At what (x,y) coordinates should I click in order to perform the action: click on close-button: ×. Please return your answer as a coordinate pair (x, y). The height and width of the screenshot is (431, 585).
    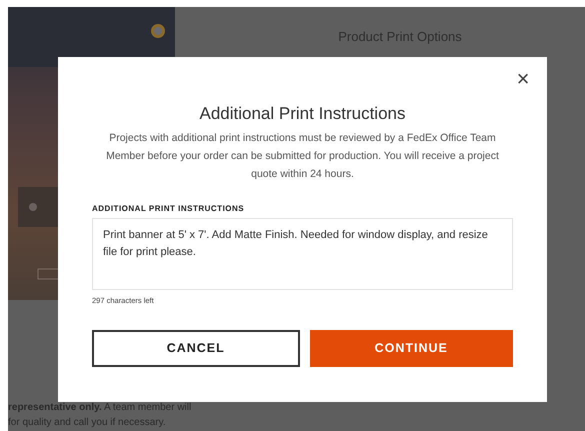
    Looking at the image, I should click on (523, 79).